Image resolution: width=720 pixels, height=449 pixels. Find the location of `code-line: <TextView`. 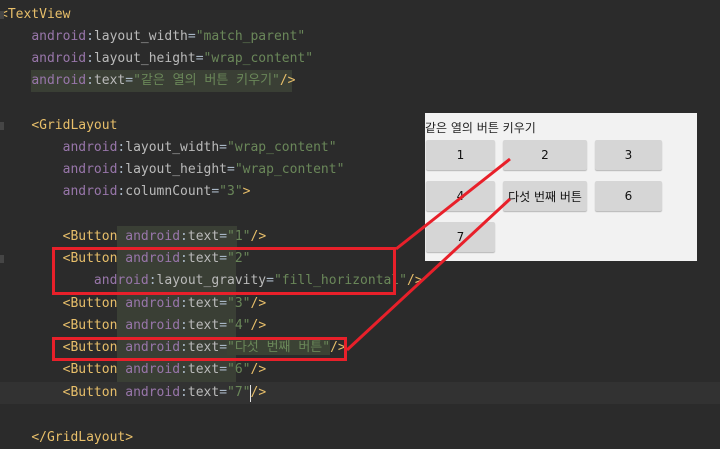

code-line: <TextView is located at coordinates (360, 15).